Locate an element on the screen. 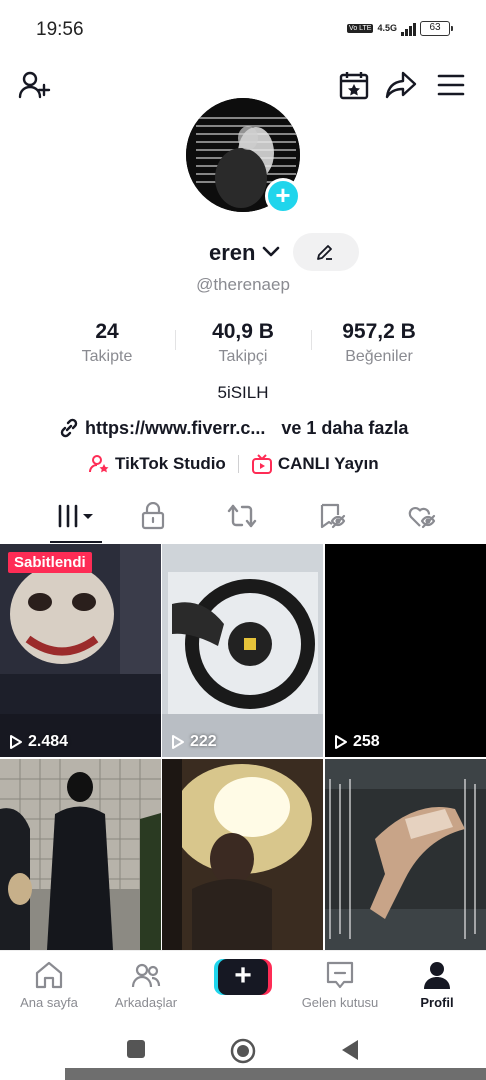 The height and width of the screenshot is (1080, 486). battery-icon: 63 is located at coordinates (436, 28).